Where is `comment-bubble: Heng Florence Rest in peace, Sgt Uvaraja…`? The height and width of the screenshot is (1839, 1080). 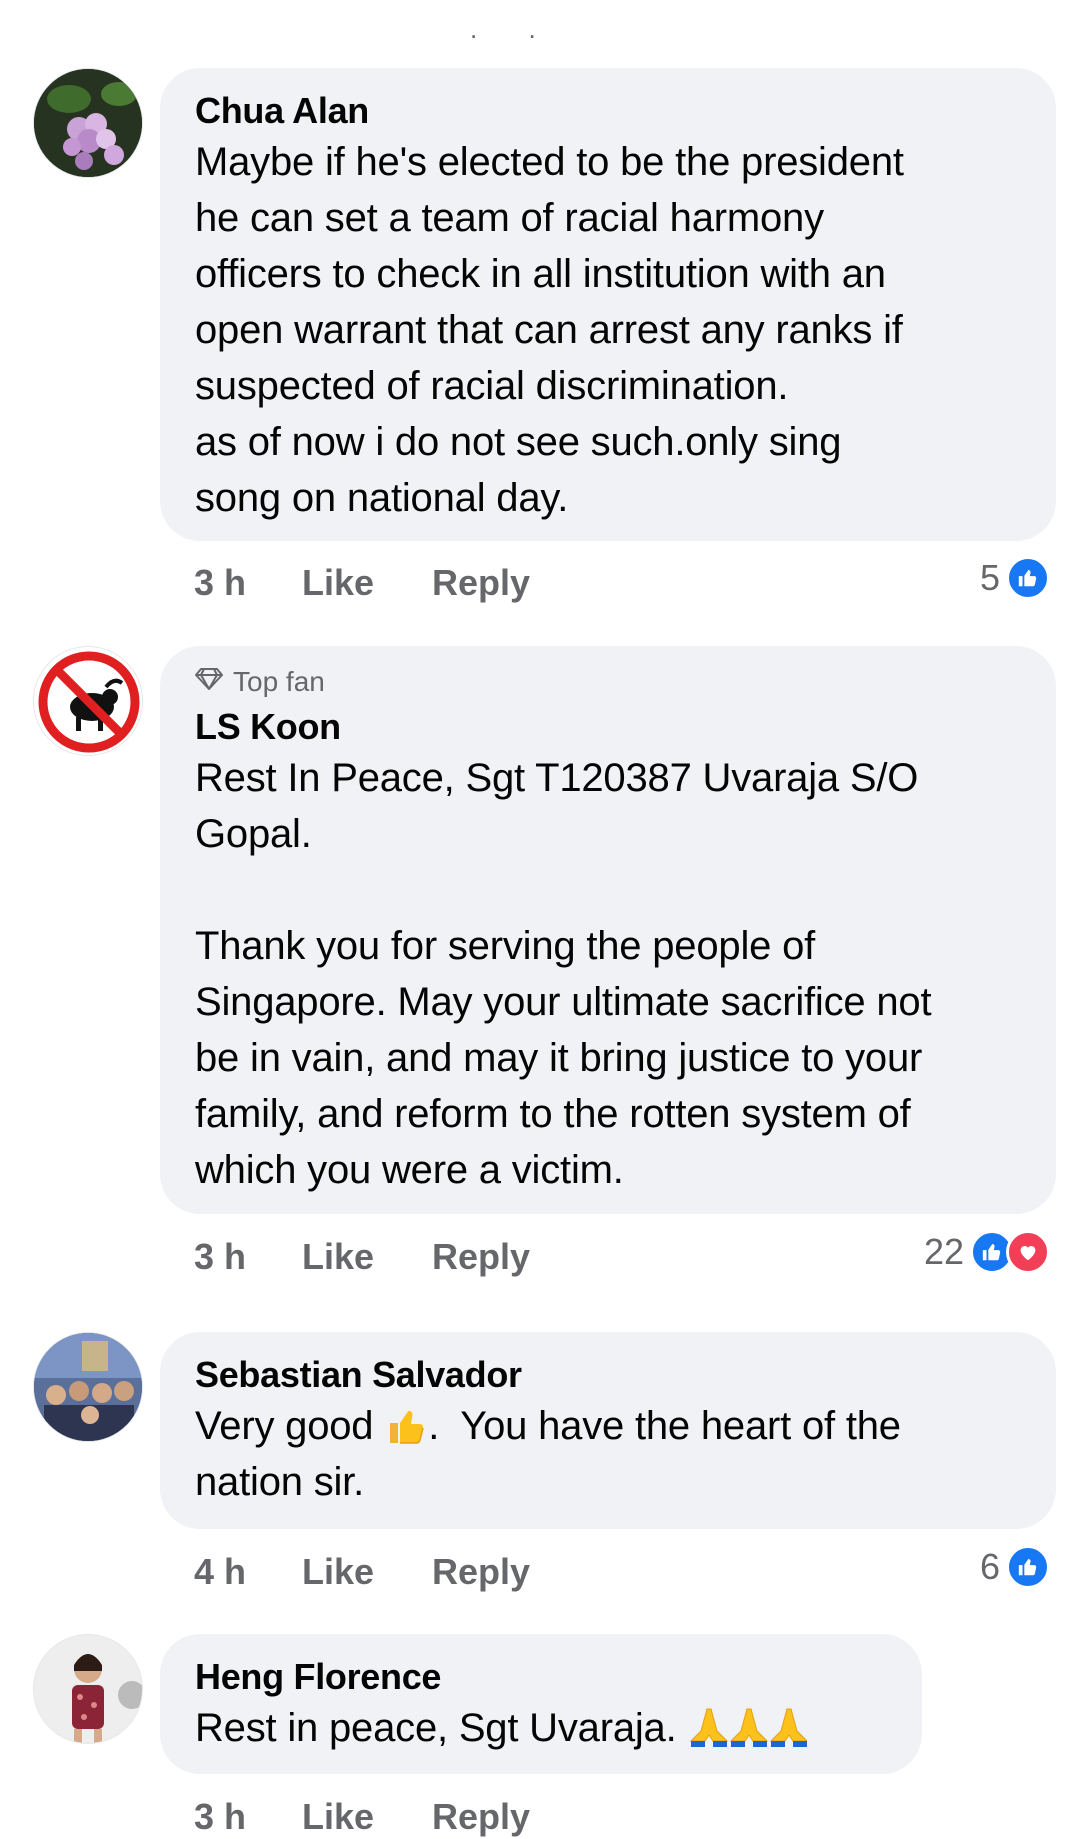
comment-bubble: Heng Florence Rest in peace, Sgt Uvaraja… is located at coordinates (541, 1704).